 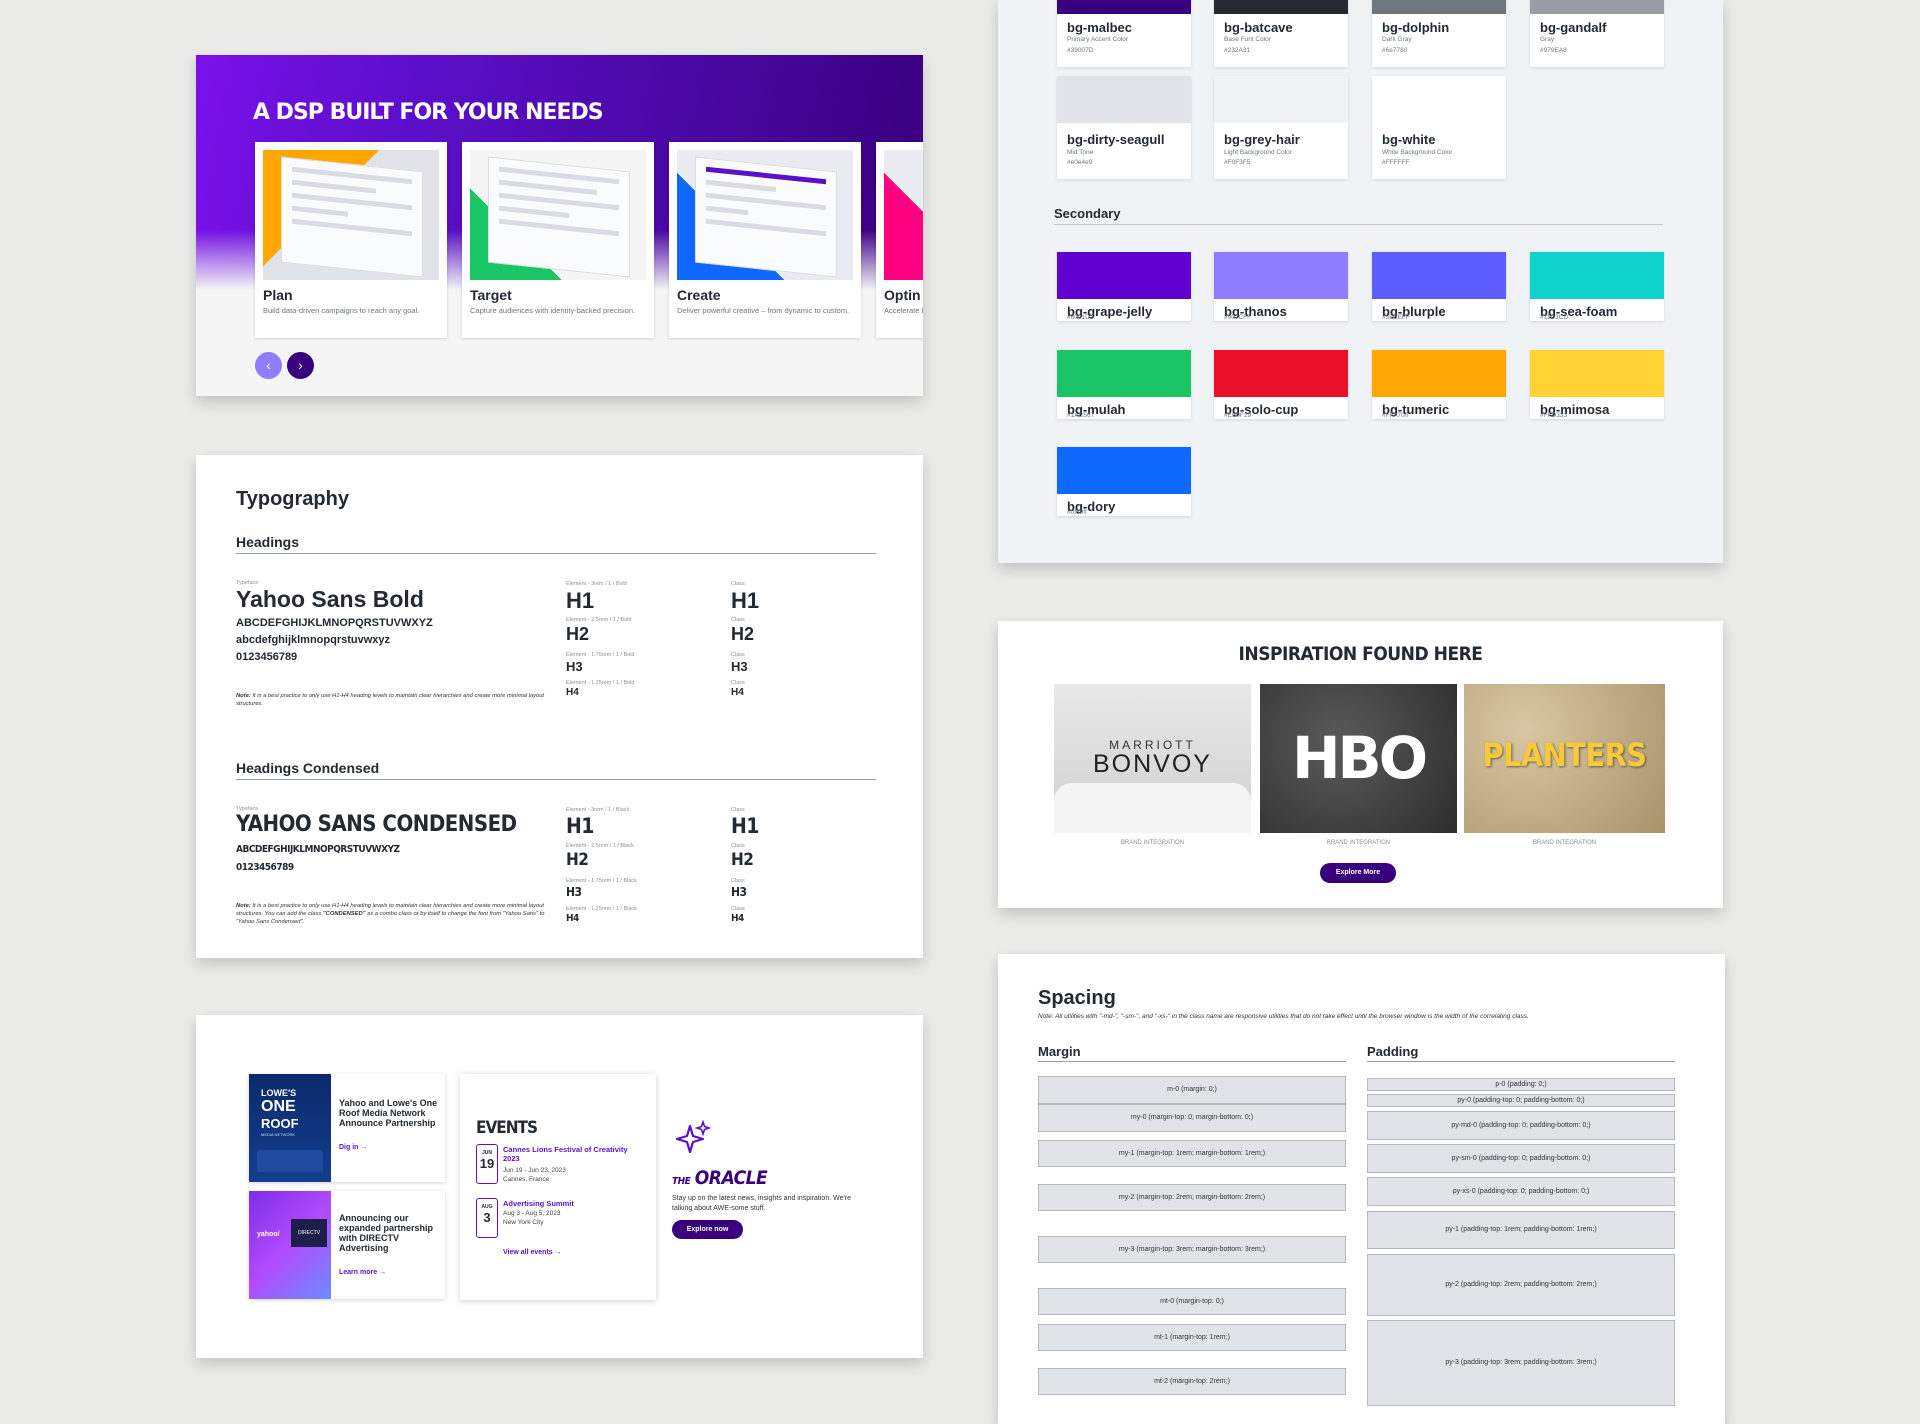 What do you see at coordinates (577, 860) in the screenshot?
I see `condensed-element-h2: H2` at bounding box center [577, 860].